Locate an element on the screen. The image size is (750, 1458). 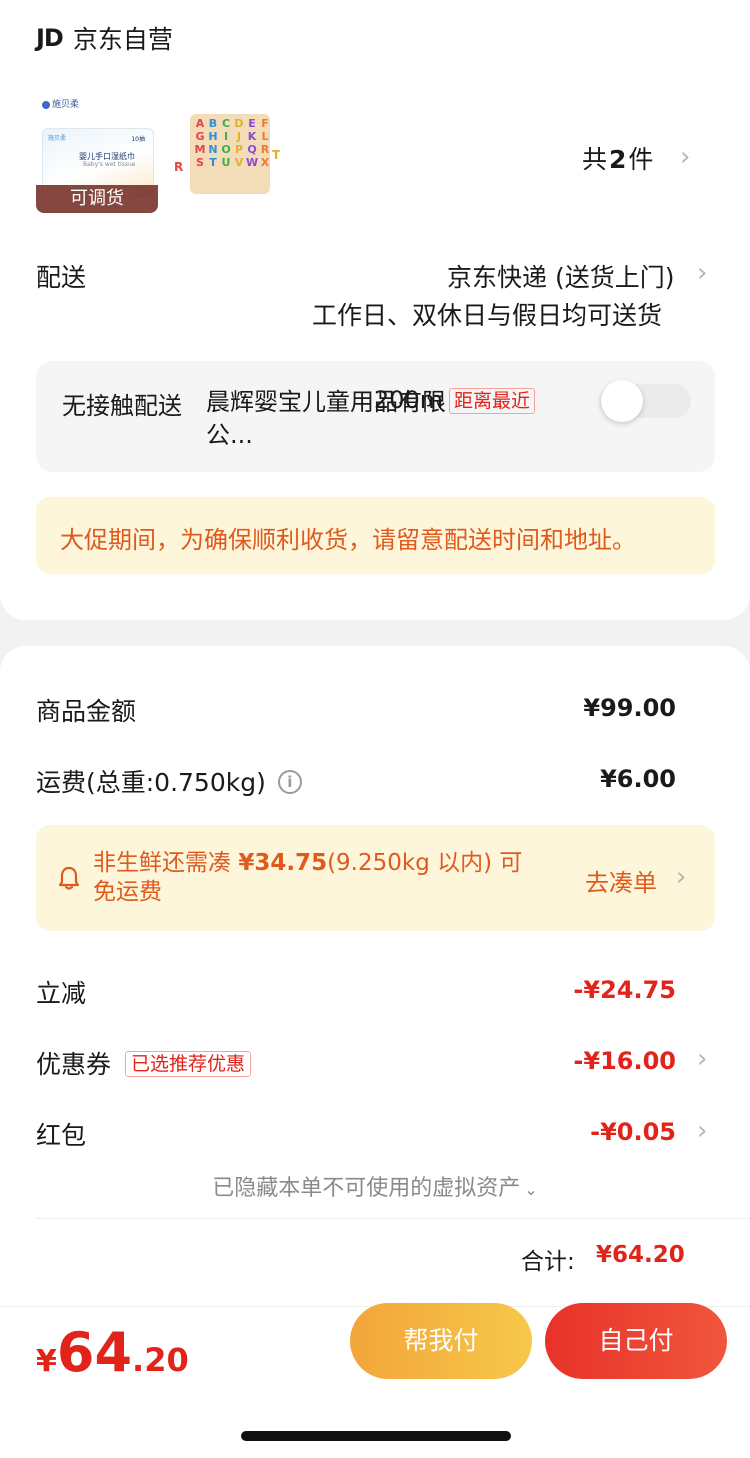
product-brand-text: 施贝柔 is located at coordinates (66, 105).